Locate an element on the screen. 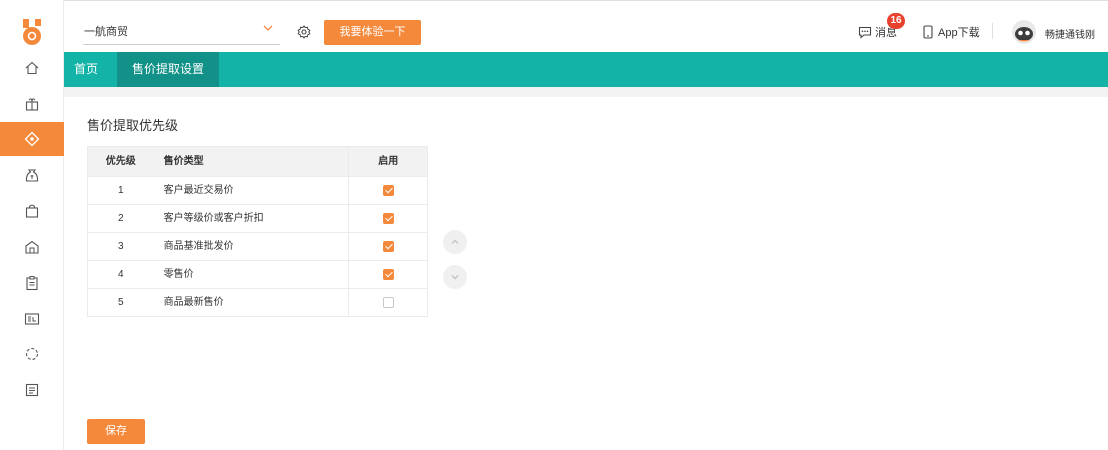 Image resolution: width=1108 pixels, height=450 pixels. phone-icon is located at coordinates (928, 32).